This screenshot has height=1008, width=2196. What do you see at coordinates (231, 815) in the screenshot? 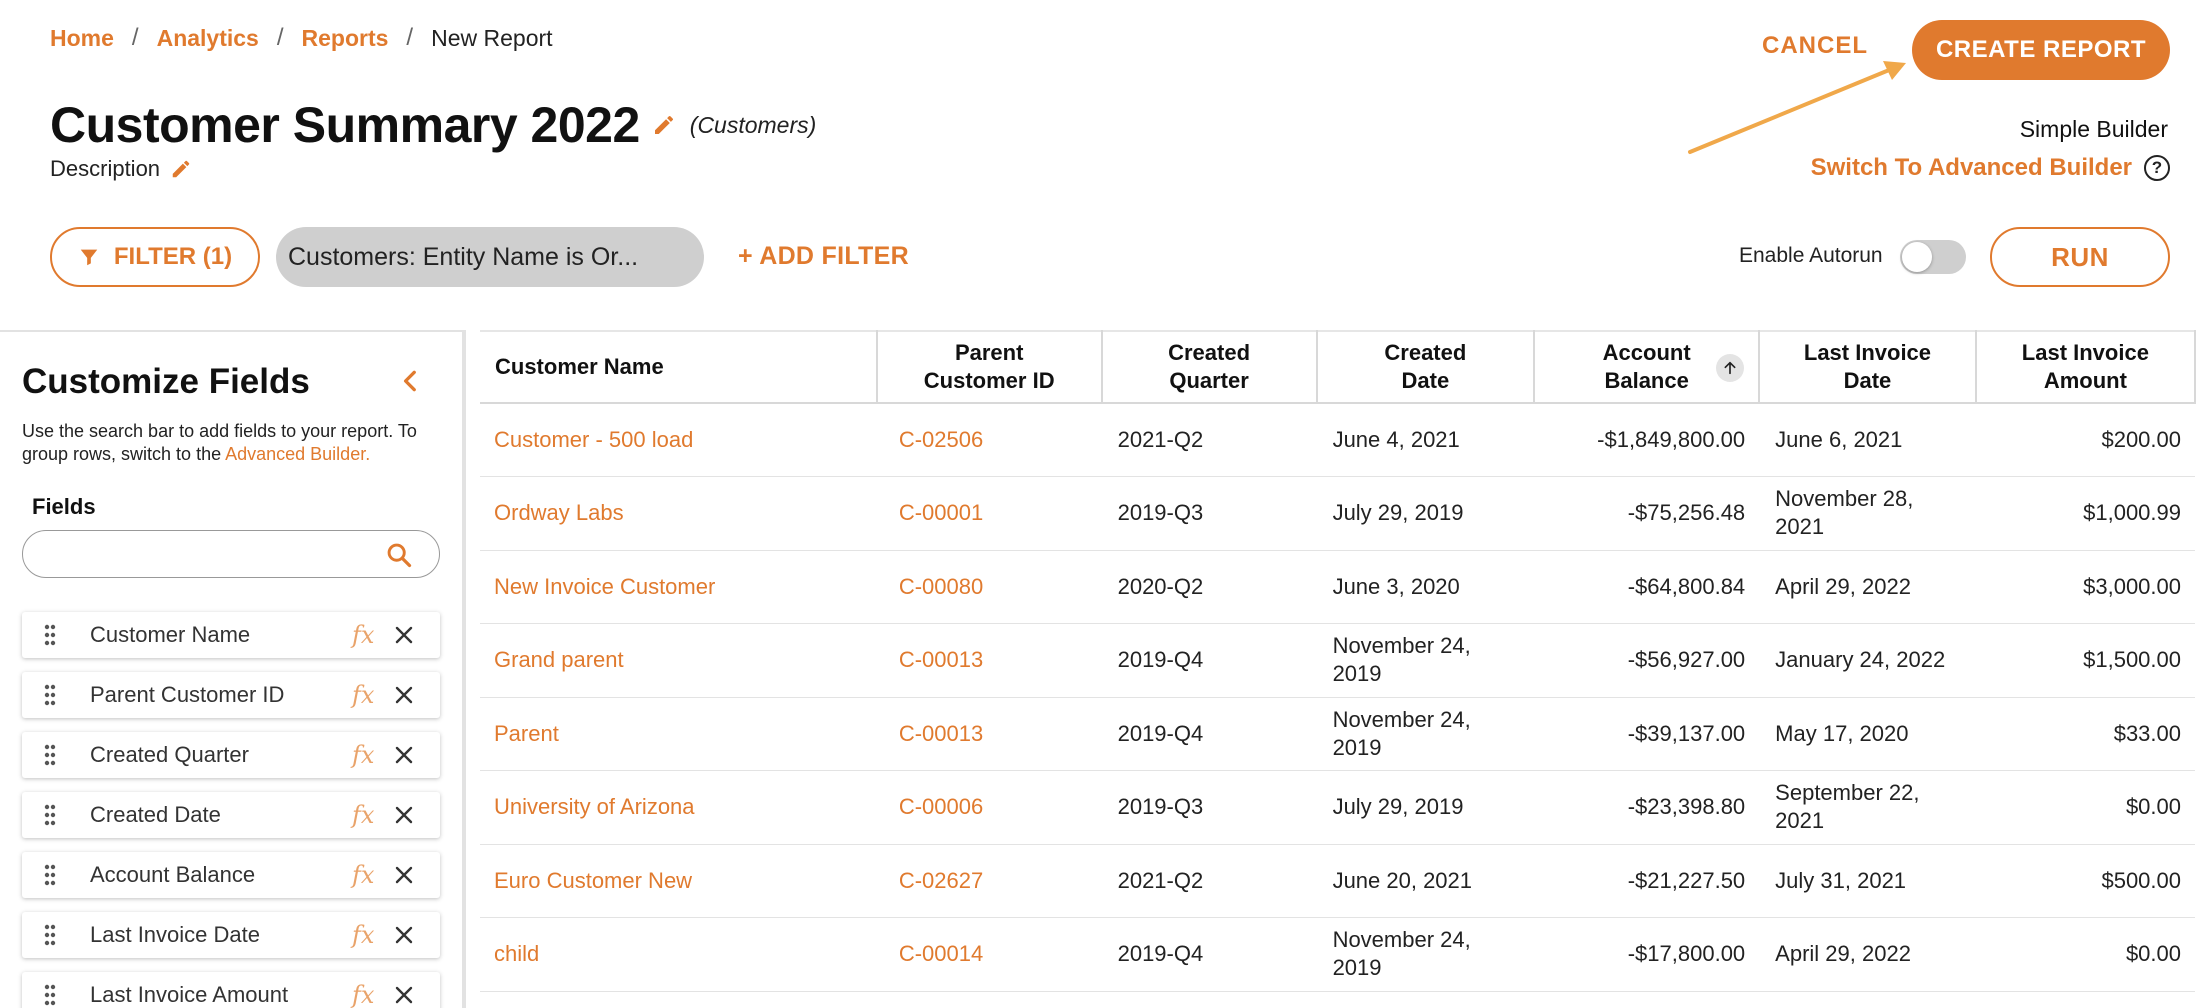
I see `field-item: Created Date fx` at bounding box center [231, 815].